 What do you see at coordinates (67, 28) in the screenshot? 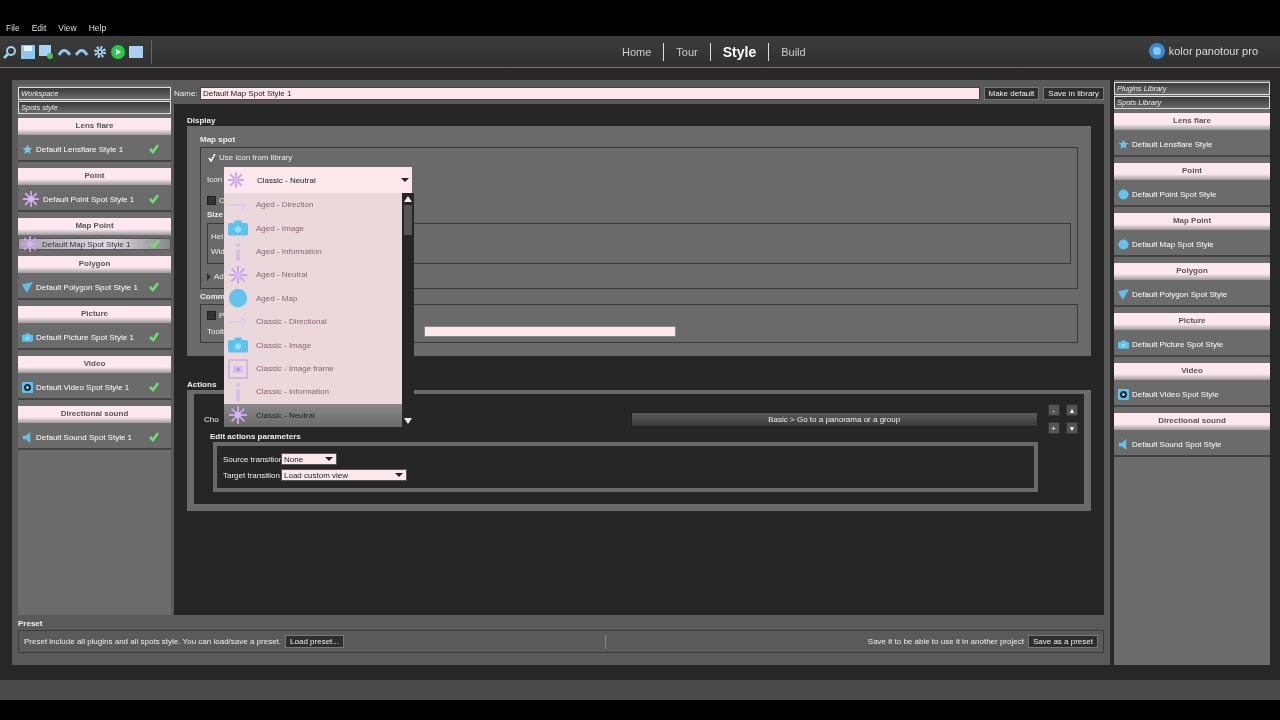
I see `menu-item: View` at bounding box center [67, 28].